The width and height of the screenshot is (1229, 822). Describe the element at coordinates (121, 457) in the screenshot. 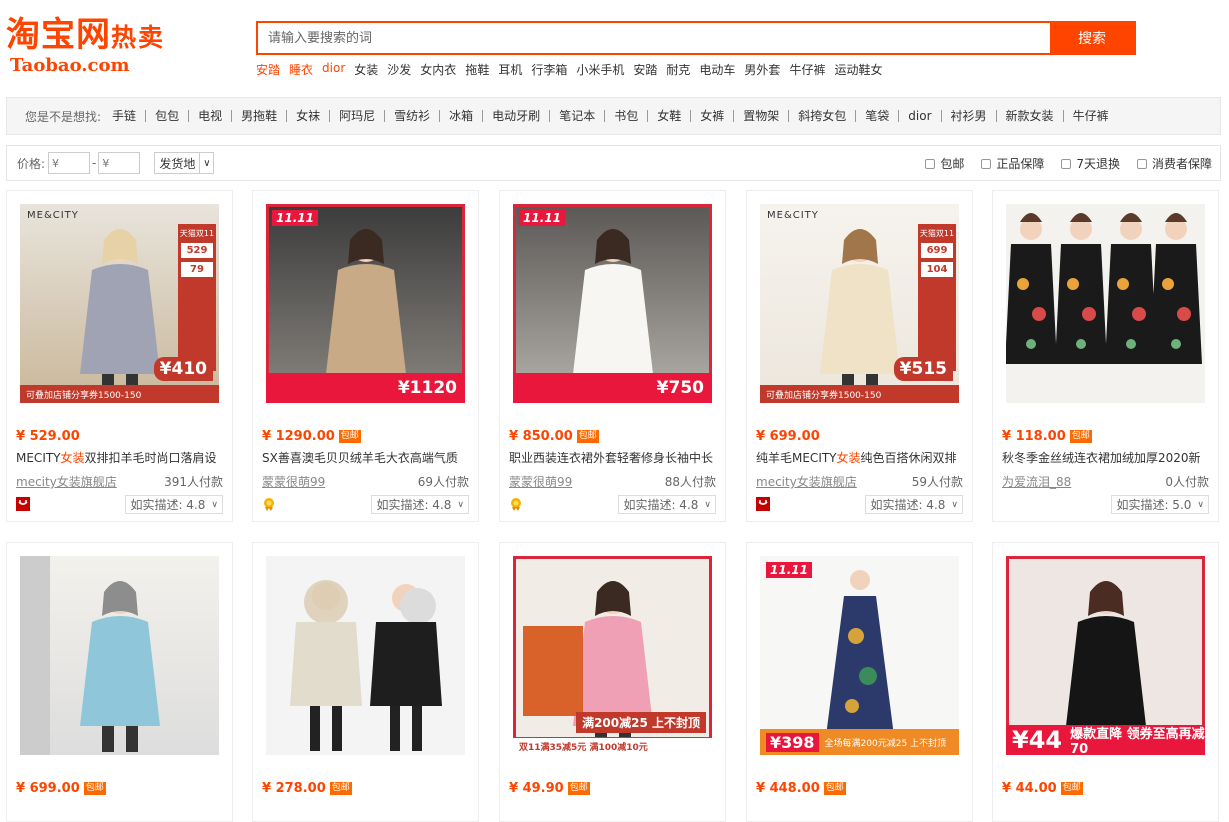

I see `product-title: MECITY女装双排扣羊毛时尚口落肩设` at that location.